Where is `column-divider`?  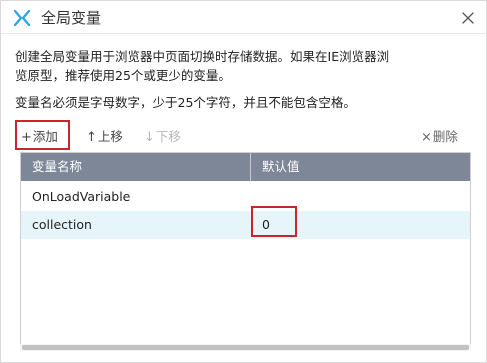 column-divider is located at coordinates (250, 167).